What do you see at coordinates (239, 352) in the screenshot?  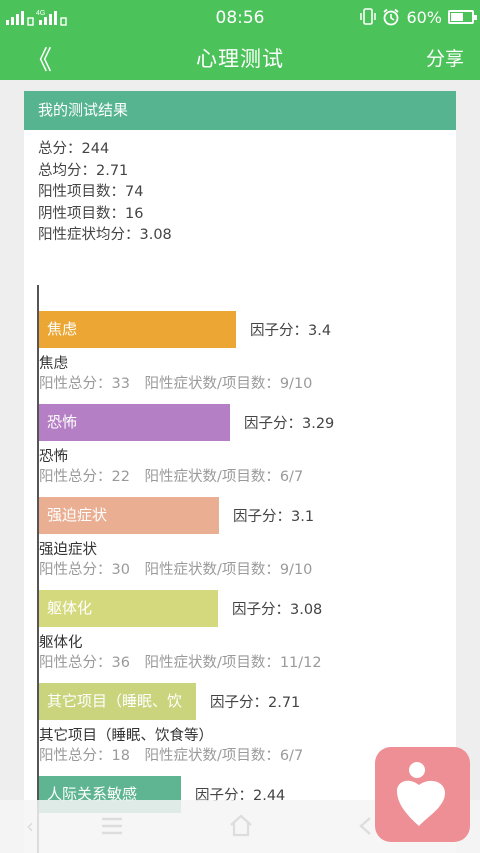 I see `factor-anxiety: 焦虑 因子分：3.4 焦虑 阳性总分：33 阳性症状数/项目数：9/10` at bounding box center [239, 352].